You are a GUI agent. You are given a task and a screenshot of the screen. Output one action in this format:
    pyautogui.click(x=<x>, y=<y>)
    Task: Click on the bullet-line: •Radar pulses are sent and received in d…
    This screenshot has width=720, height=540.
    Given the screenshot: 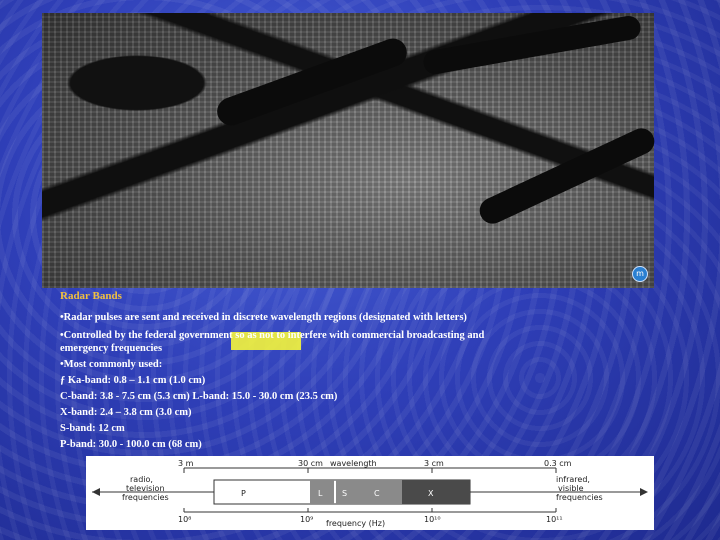 What is the action you would take?
    pyautogui.click(x=263, y=317)
    